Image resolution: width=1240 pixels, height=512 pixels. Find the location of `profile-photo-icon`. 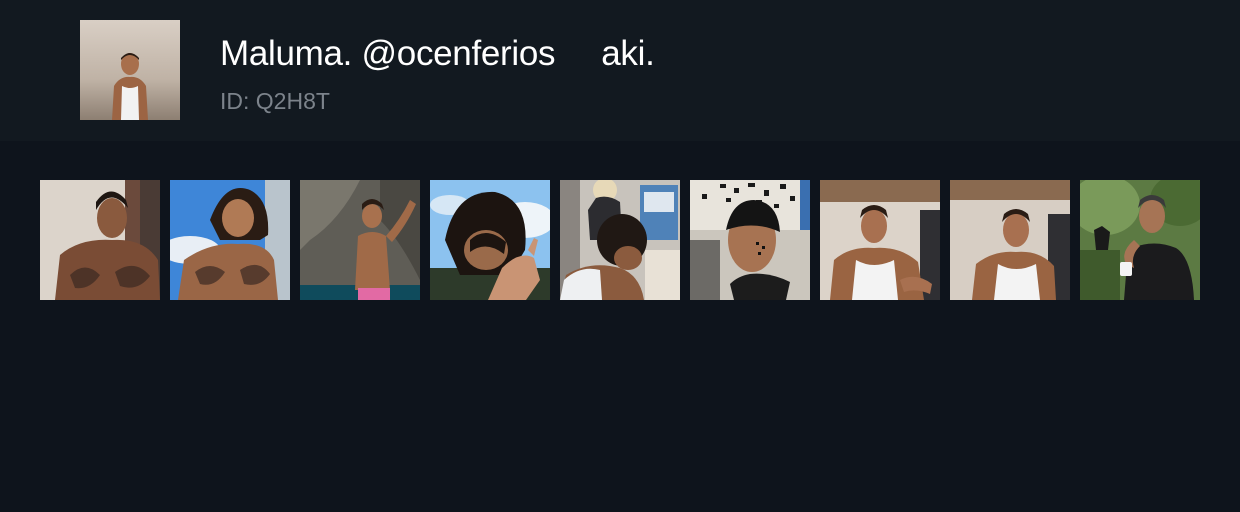

profile-photo-icon is located at coordinates (130, 86).